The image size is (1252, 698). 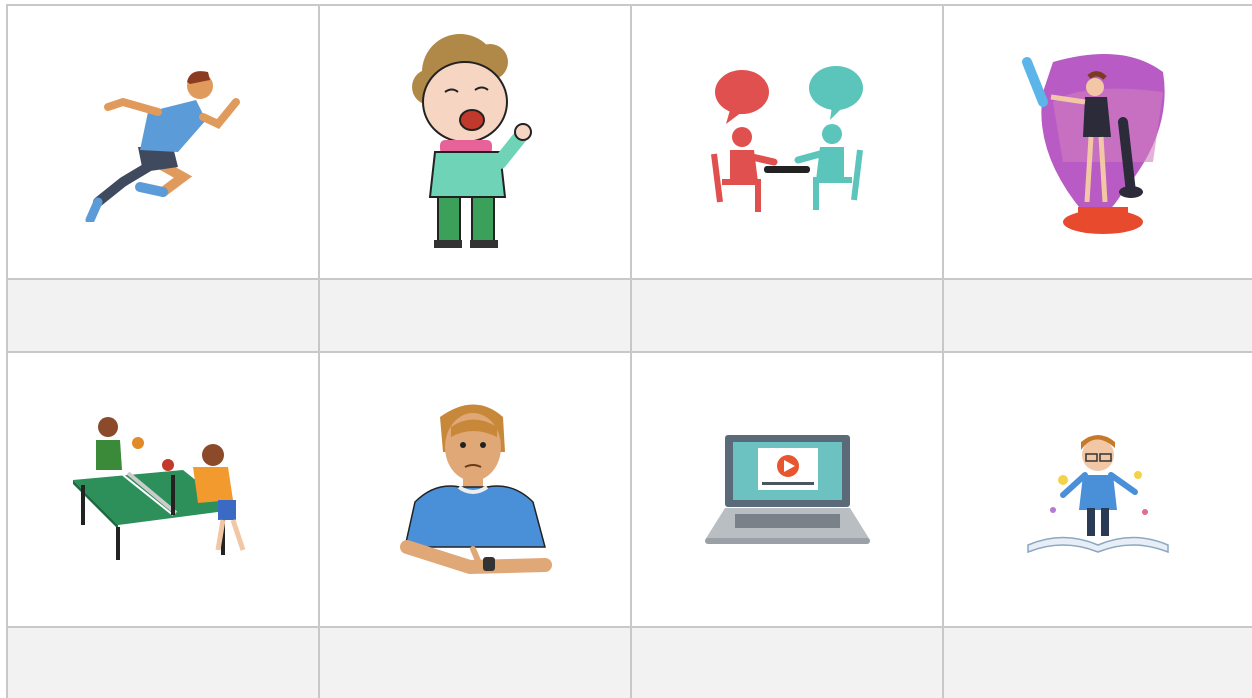 I want to click on runner-icon, so click(x=162, y=146).